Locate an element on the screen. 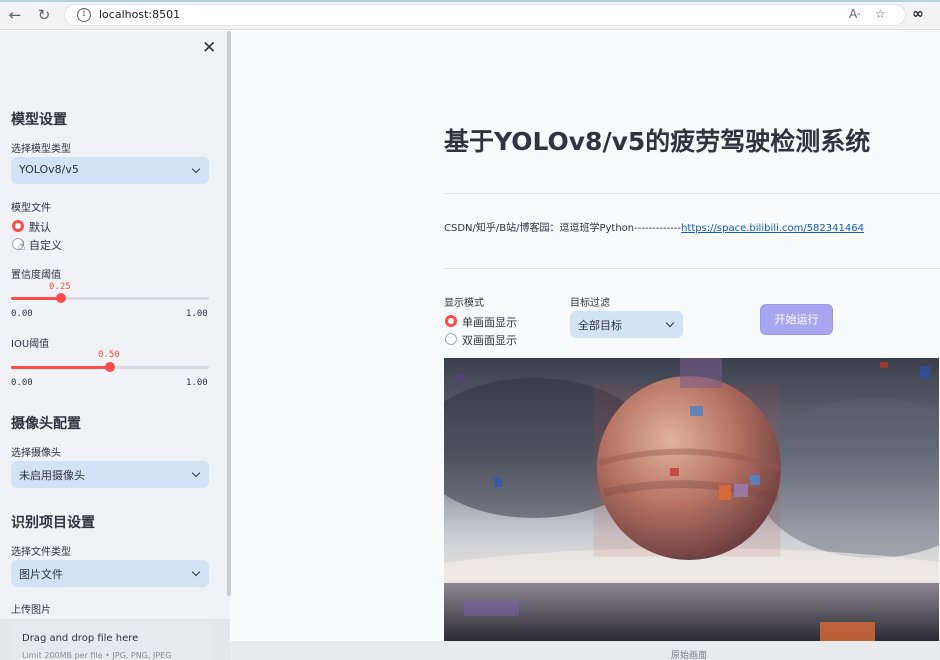 This screenshot has width=940, height=660. model-type-select: YOLOv8/v5 is located at coordinates (110, 170).